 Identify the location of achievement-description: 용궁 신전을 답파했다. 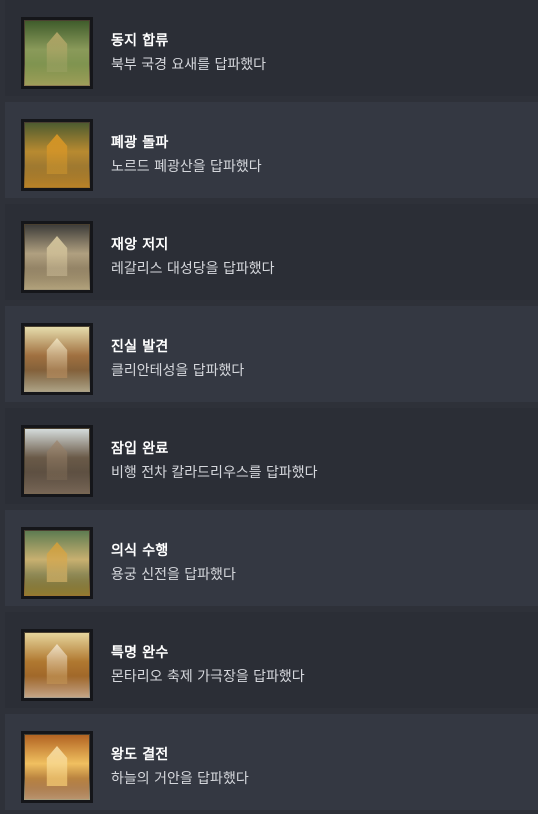
(173, 575).